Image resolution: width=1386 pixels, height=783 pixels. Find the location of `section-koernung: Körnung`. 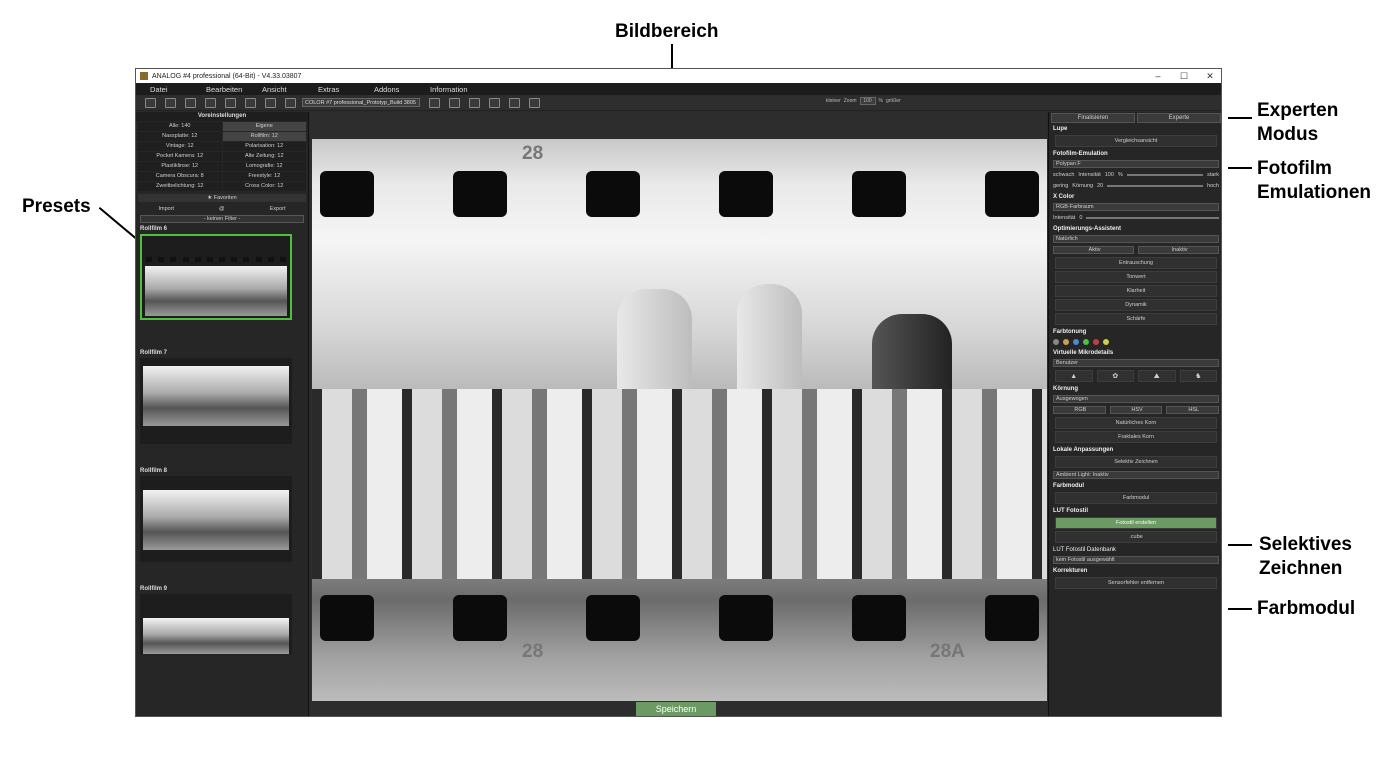

section-koernung: Körnung is located at coordinates (1065, 389).